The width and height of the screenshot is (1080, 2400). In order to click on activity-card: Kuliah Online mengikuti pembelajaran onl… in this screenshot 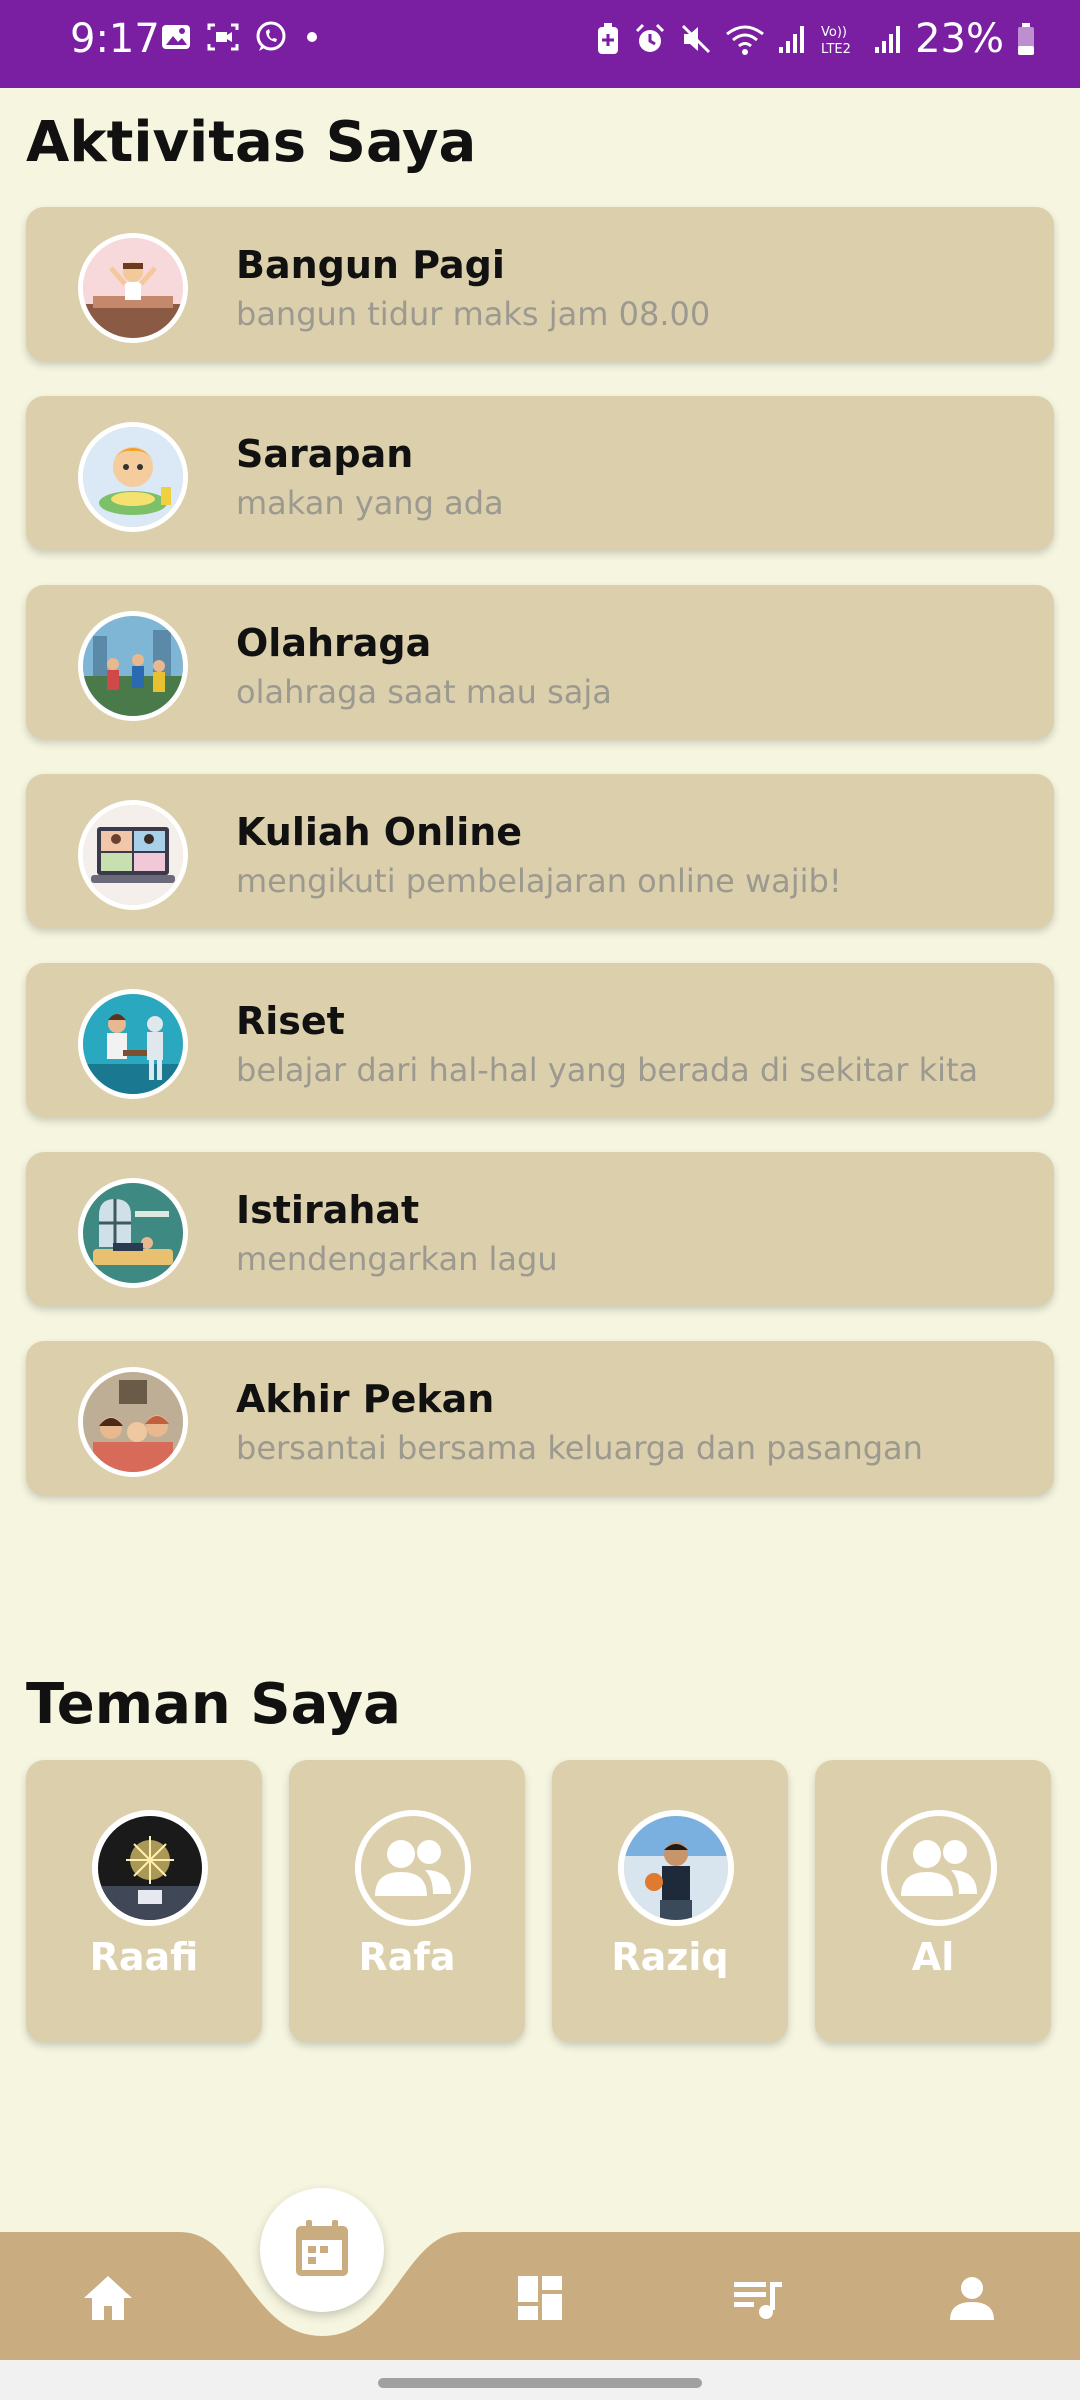, I will do `click(540, 851)`.